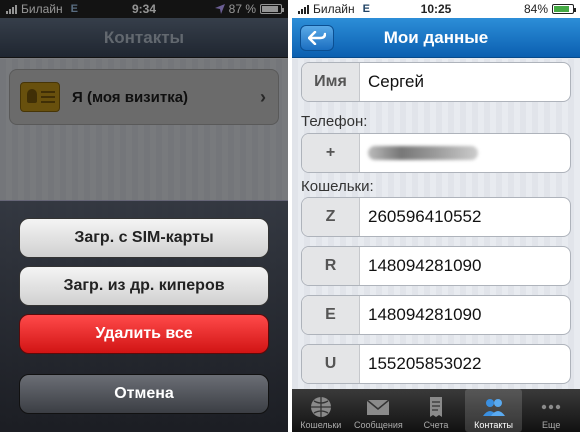 This screenshot has width=580, height=432. I want to click on wallet-row: R 148094281090, so click(436, 266).